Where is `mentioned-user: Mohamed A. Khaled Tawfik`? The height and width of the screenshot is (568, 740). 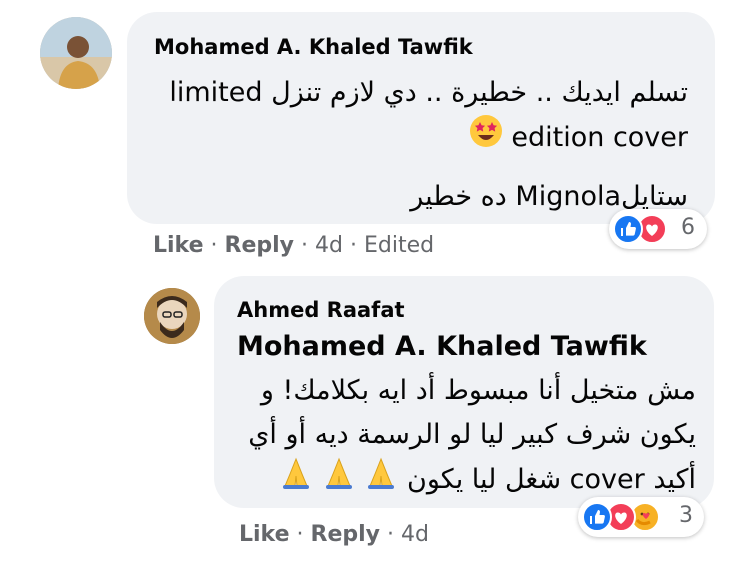
mentioned-user: Mohamed A. Khaled Tawfik is located at coordinates (442, 346).